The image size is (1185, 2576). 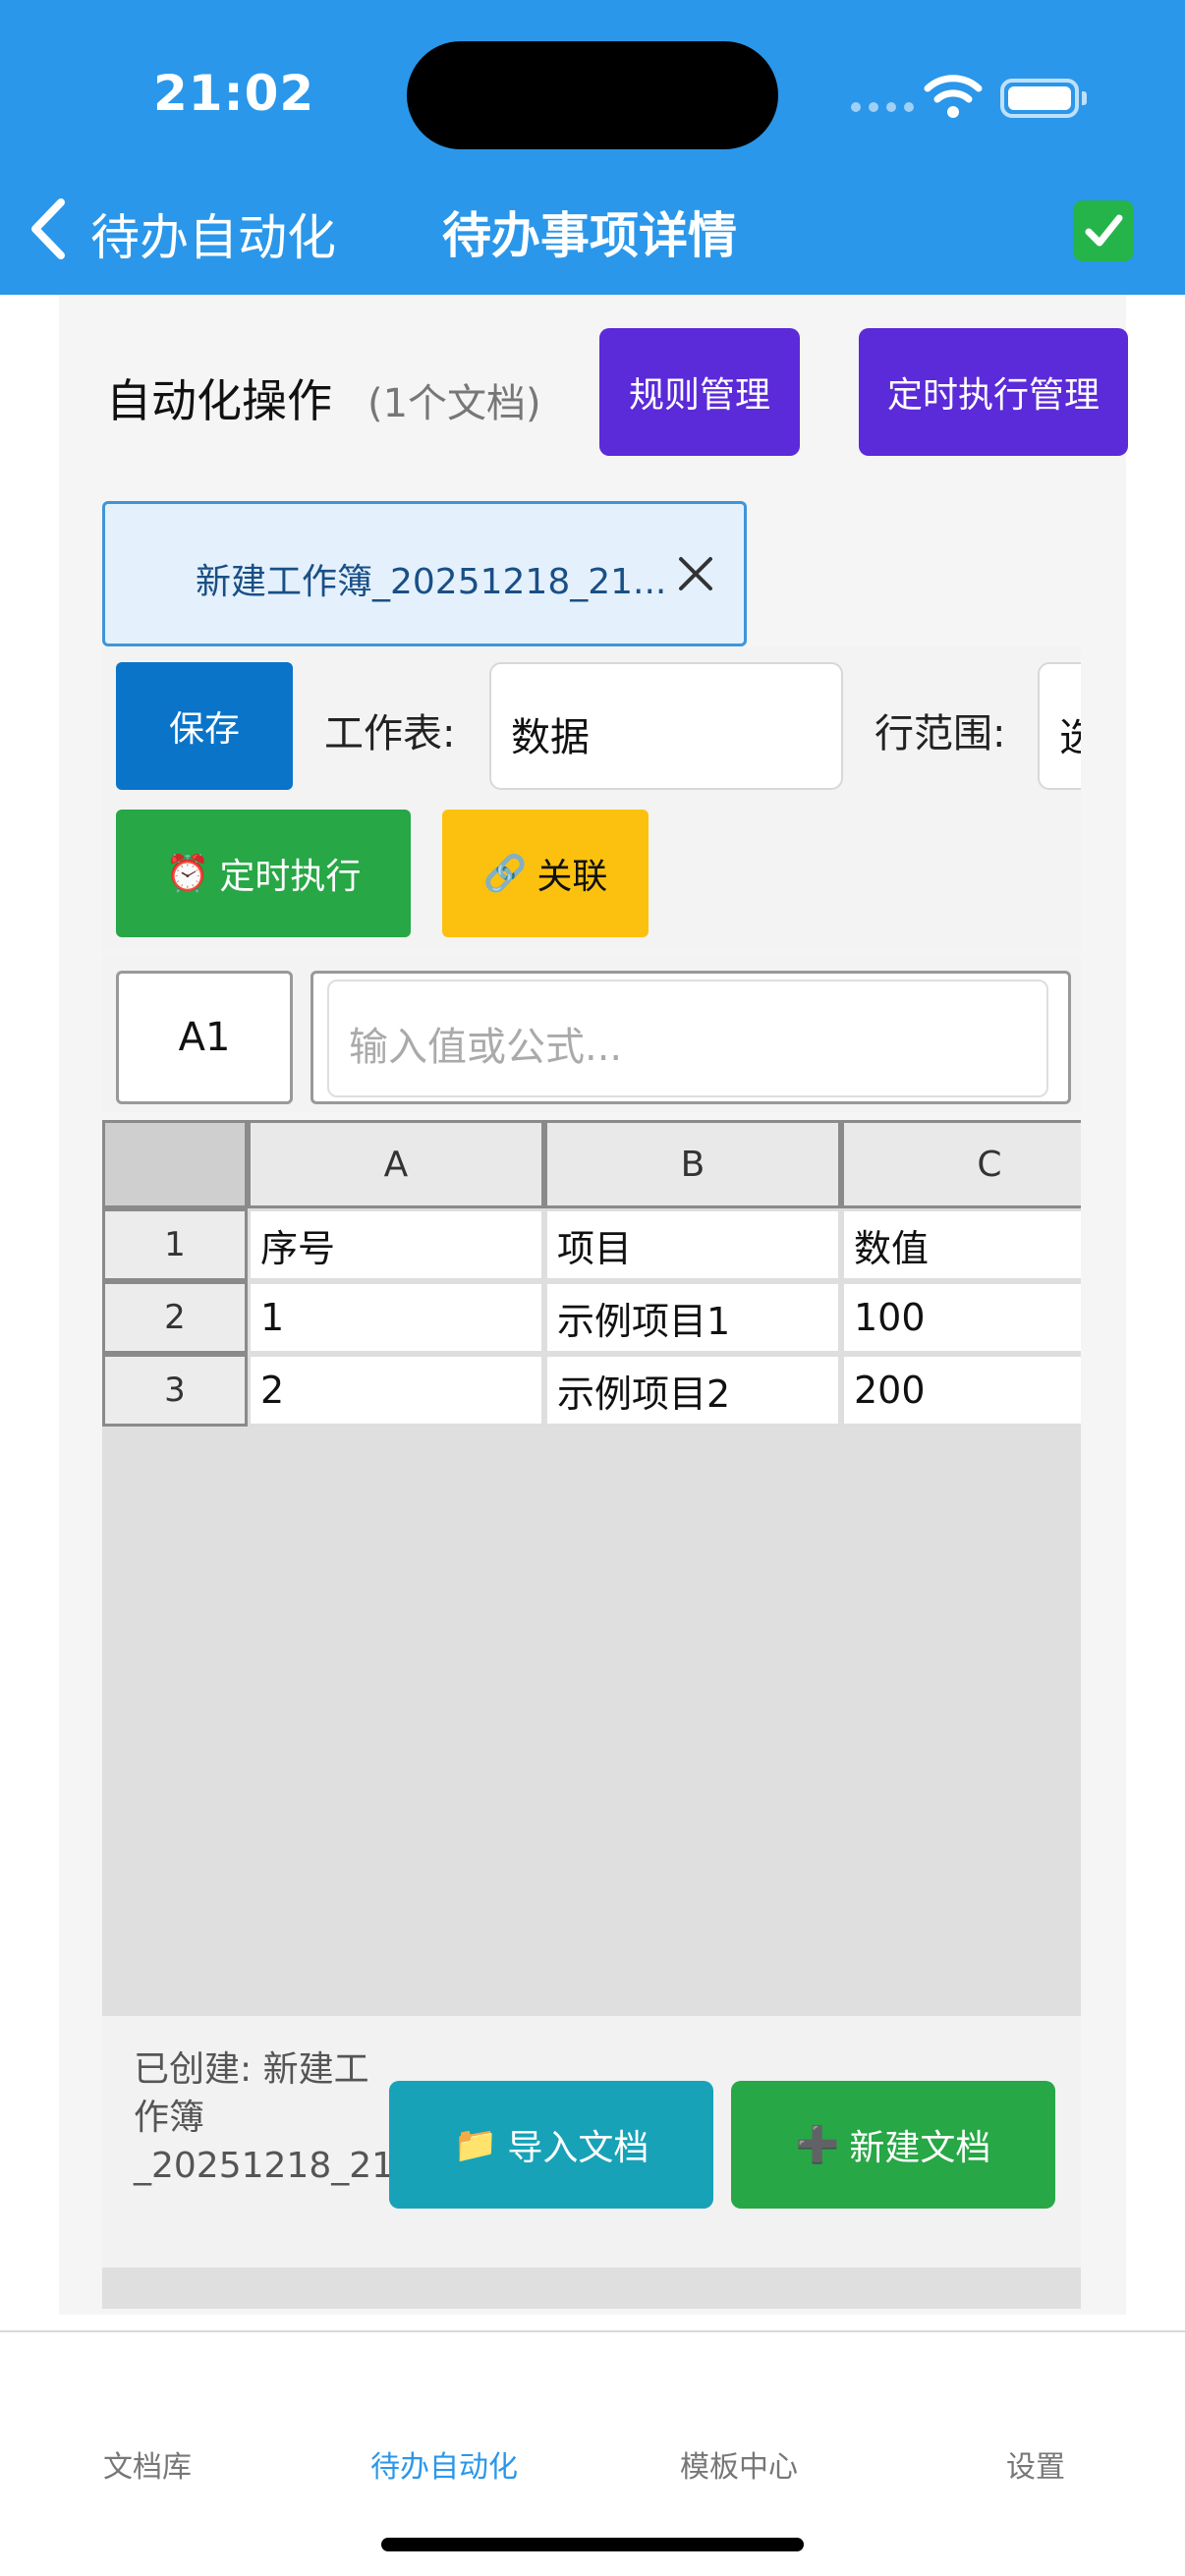 What do you see at coordinates (572, 877) in the screenshot?
I see `link-label: 关联` at bounding box center [572, 877].